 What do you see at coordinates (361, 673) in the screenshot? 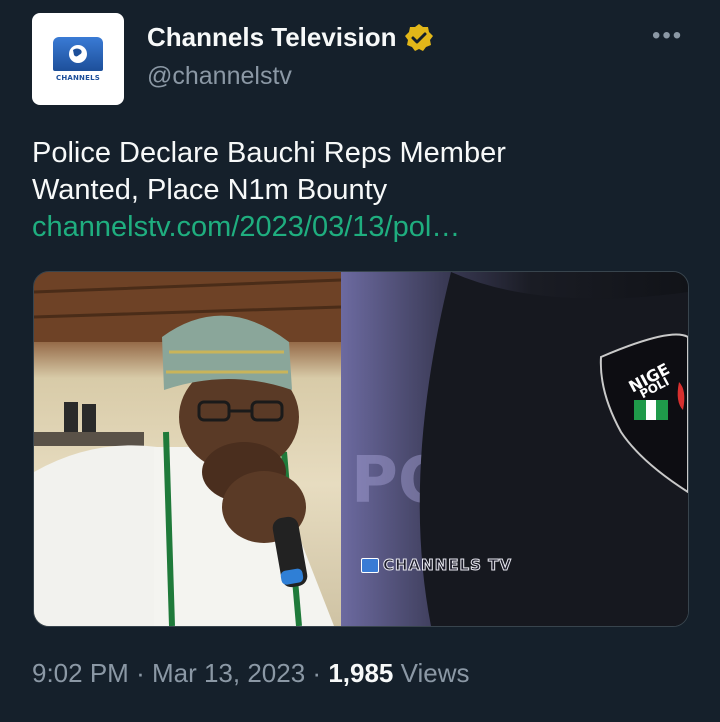
I see `views-count: 1,985` at bounding box center [361, 673].